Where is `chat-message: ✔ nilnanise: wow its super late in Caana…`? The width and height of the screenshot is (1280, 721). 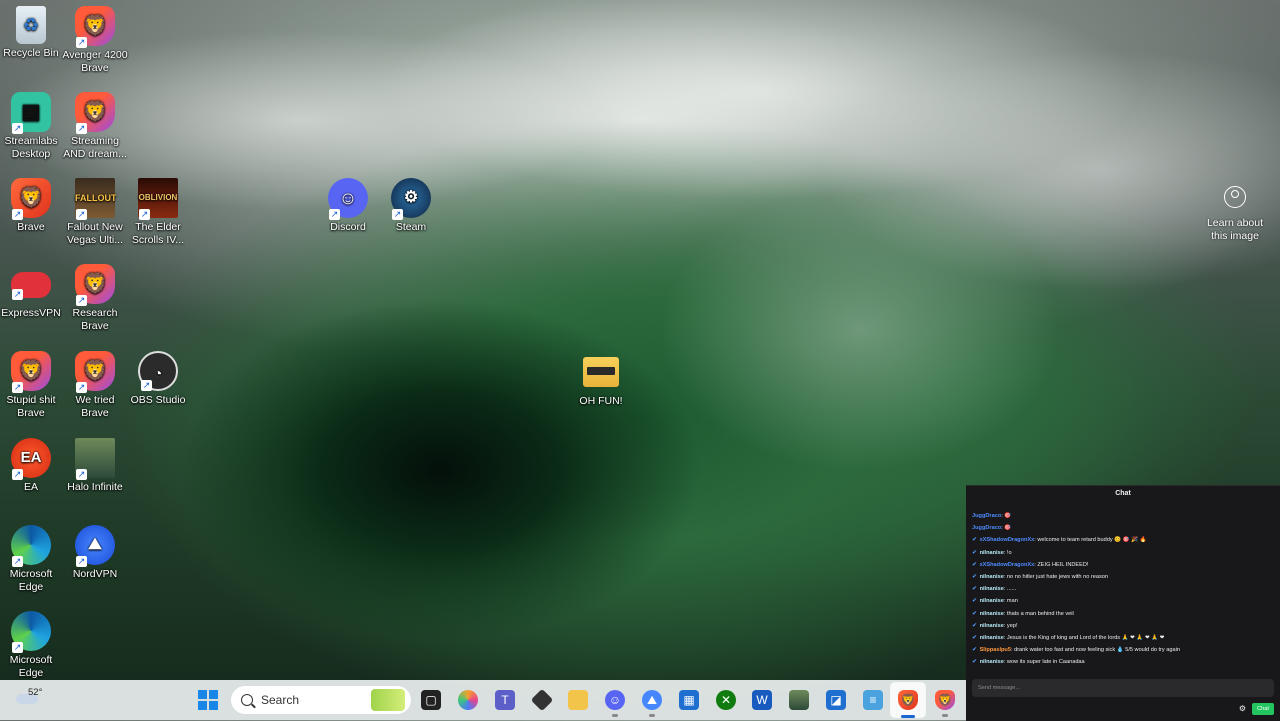 chat-message: ✔ nilnanise: wow its super late in Caana… is located at coordinates (1123, 662).